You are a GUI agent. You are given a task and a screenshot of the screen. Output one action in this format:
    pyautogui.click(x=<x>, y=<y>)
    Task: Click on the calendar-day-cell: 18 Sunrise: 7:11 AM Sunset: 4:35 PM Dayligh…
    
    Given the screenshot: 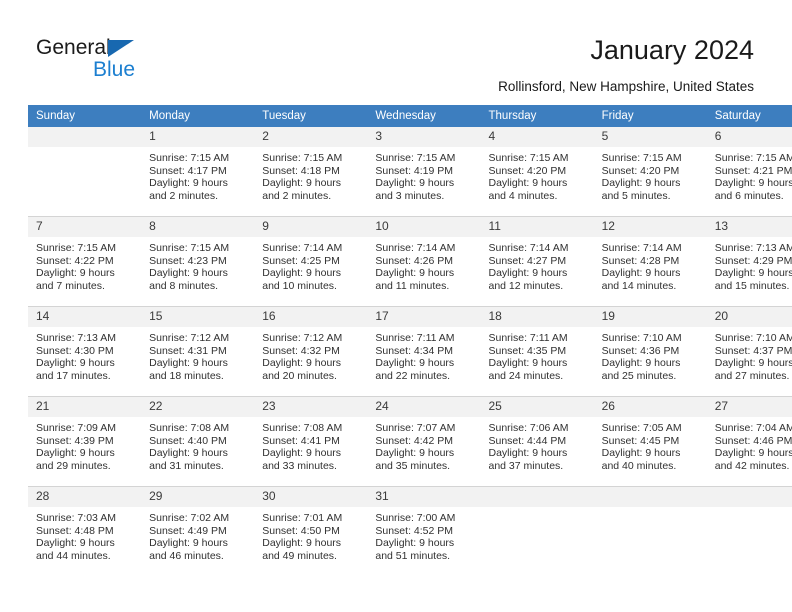 What is the action you would take?
    pyautogui.click(x=537, y=351)
    